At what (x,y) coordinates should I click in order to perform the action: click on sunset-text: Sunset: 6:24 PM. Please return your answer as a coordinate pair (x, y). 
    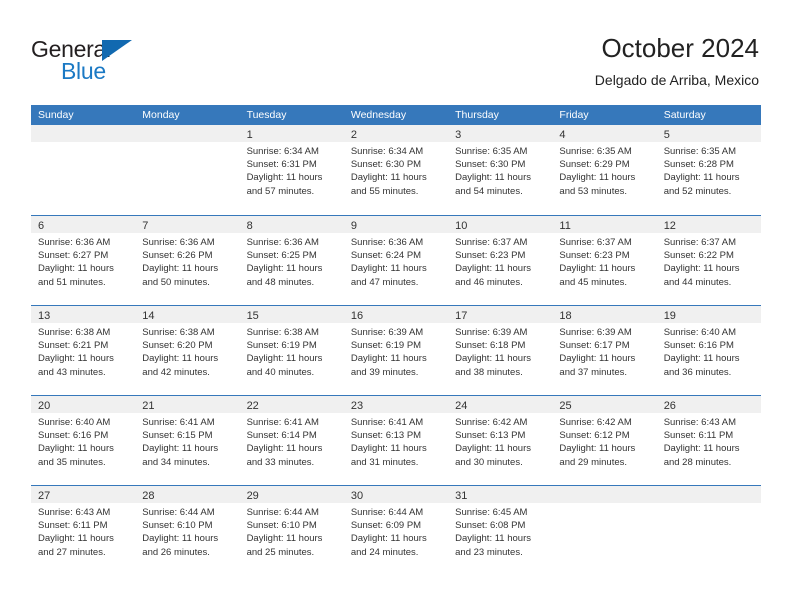
    Looking at the image, I should click on (386, 256).